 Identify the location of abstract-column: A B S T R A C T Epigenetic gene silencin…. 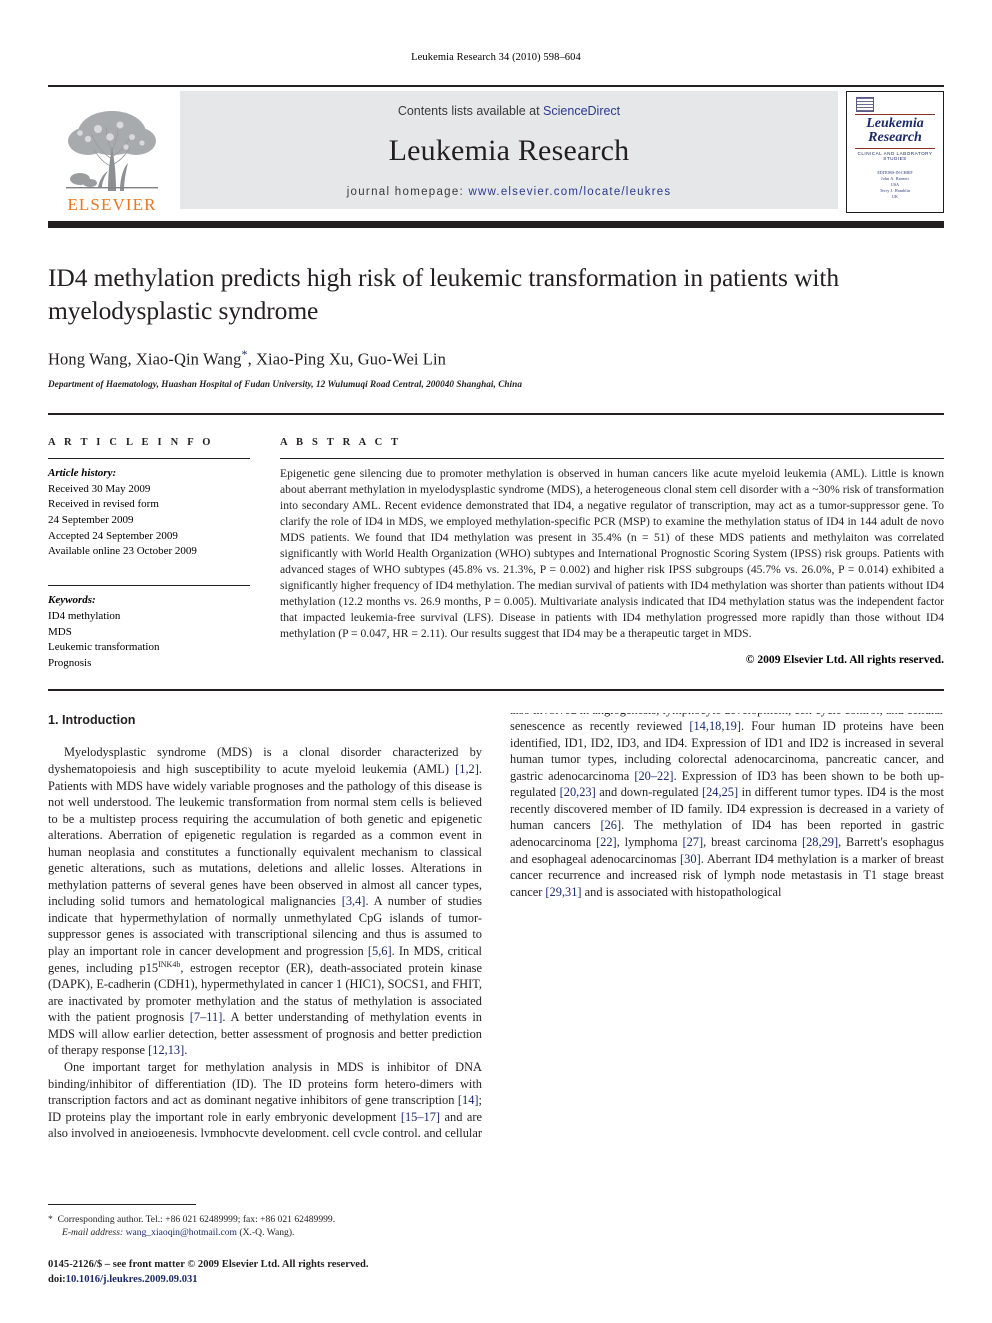
(612, 554).